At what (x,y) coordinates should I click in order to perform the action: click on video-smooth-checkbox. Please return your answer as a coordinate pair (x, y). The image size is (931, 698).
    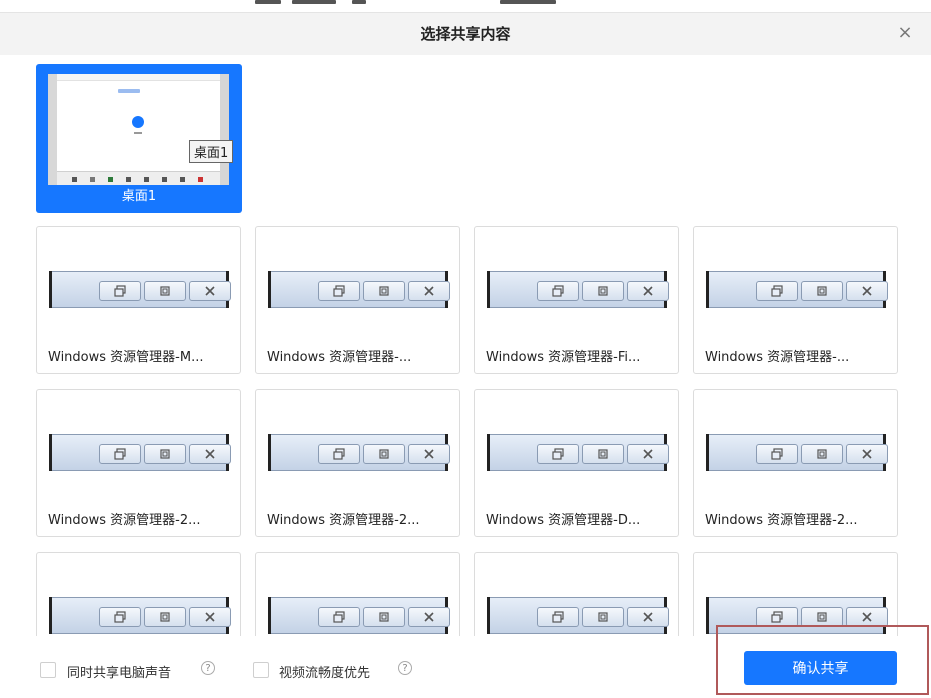
    Looking at the image, I should click on (261, 670).